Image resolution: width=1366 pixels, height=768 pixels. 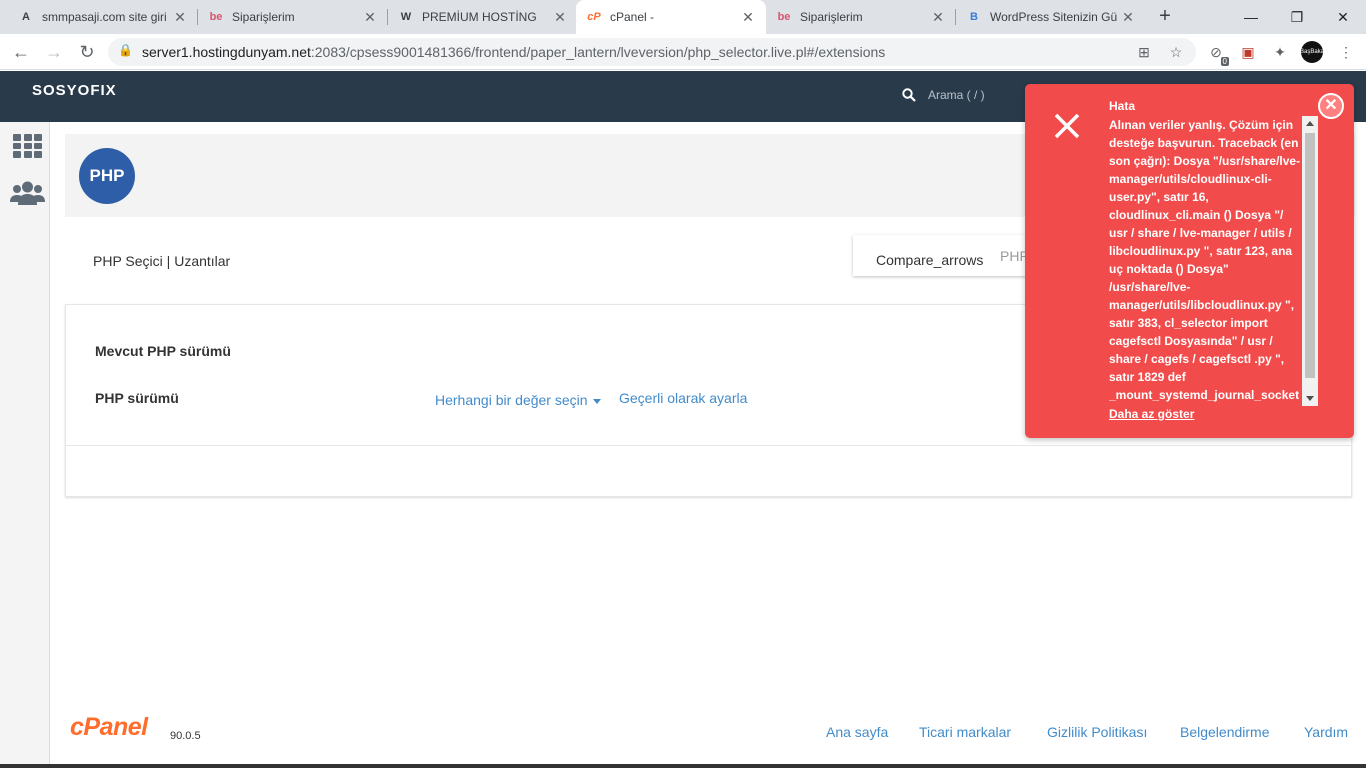 I want to click on footer-link-help: Yardım, so click(x=1326, y=732).